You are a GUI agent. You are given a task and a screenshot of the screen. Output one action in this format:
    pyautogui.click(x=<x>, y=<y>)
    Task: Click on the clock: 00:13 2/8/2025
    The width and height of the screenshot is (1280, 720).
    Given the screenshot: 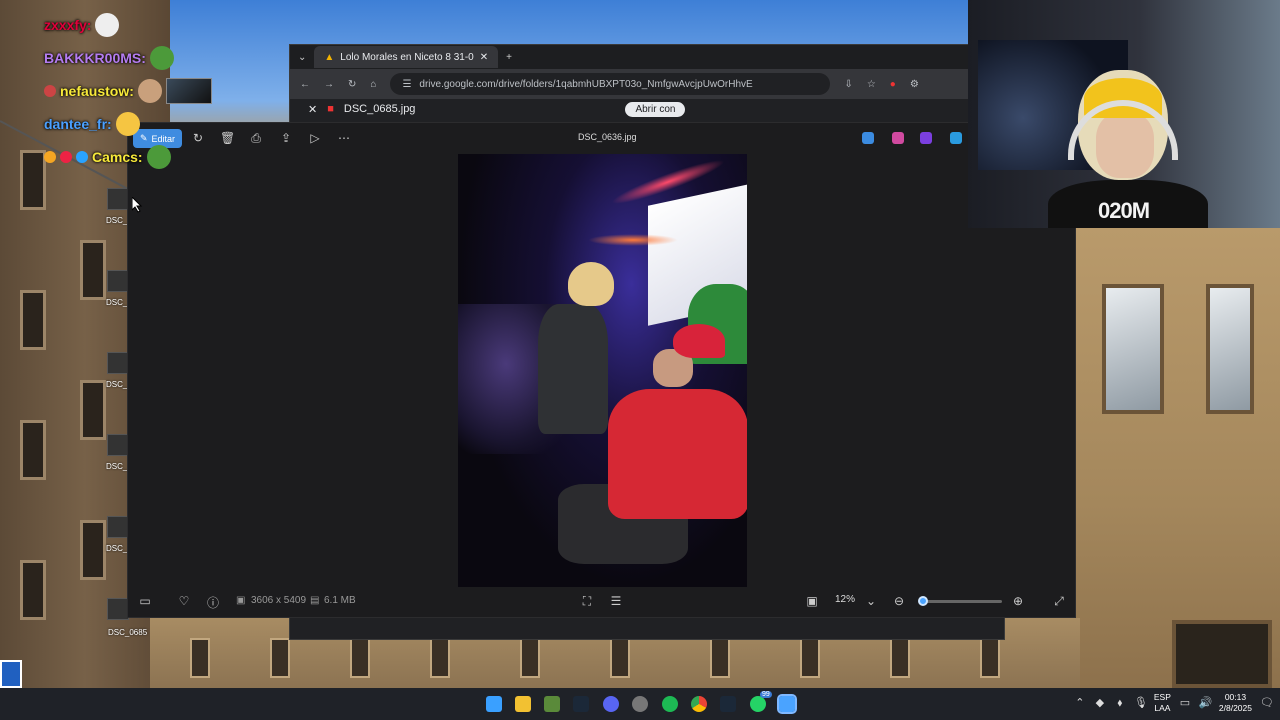 What is the action you would take?
    pyautogui.click(x=1235, y=703)
    